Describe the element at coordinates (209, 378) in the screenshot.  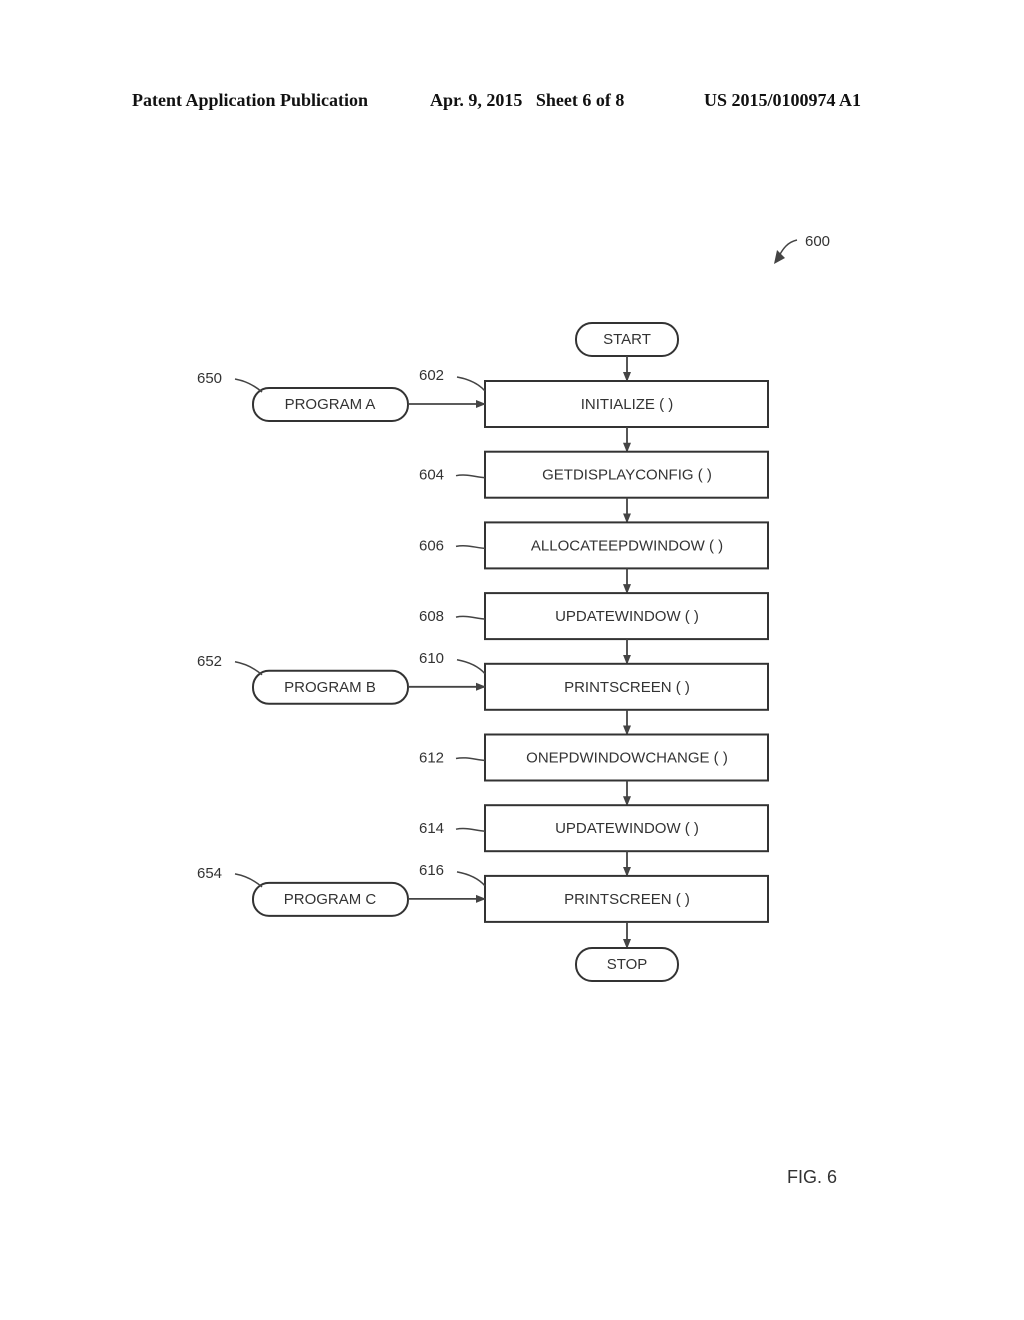
I see `program-ref-label: 650` at that location.